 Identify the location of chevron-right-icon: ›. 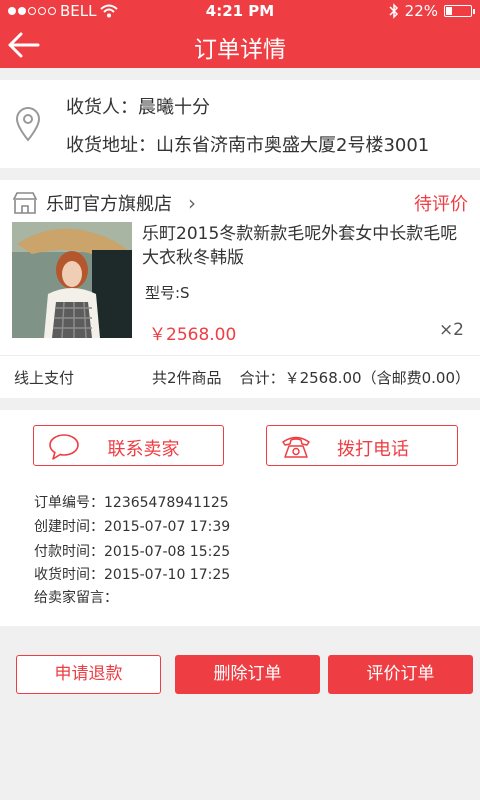
(192, 203).